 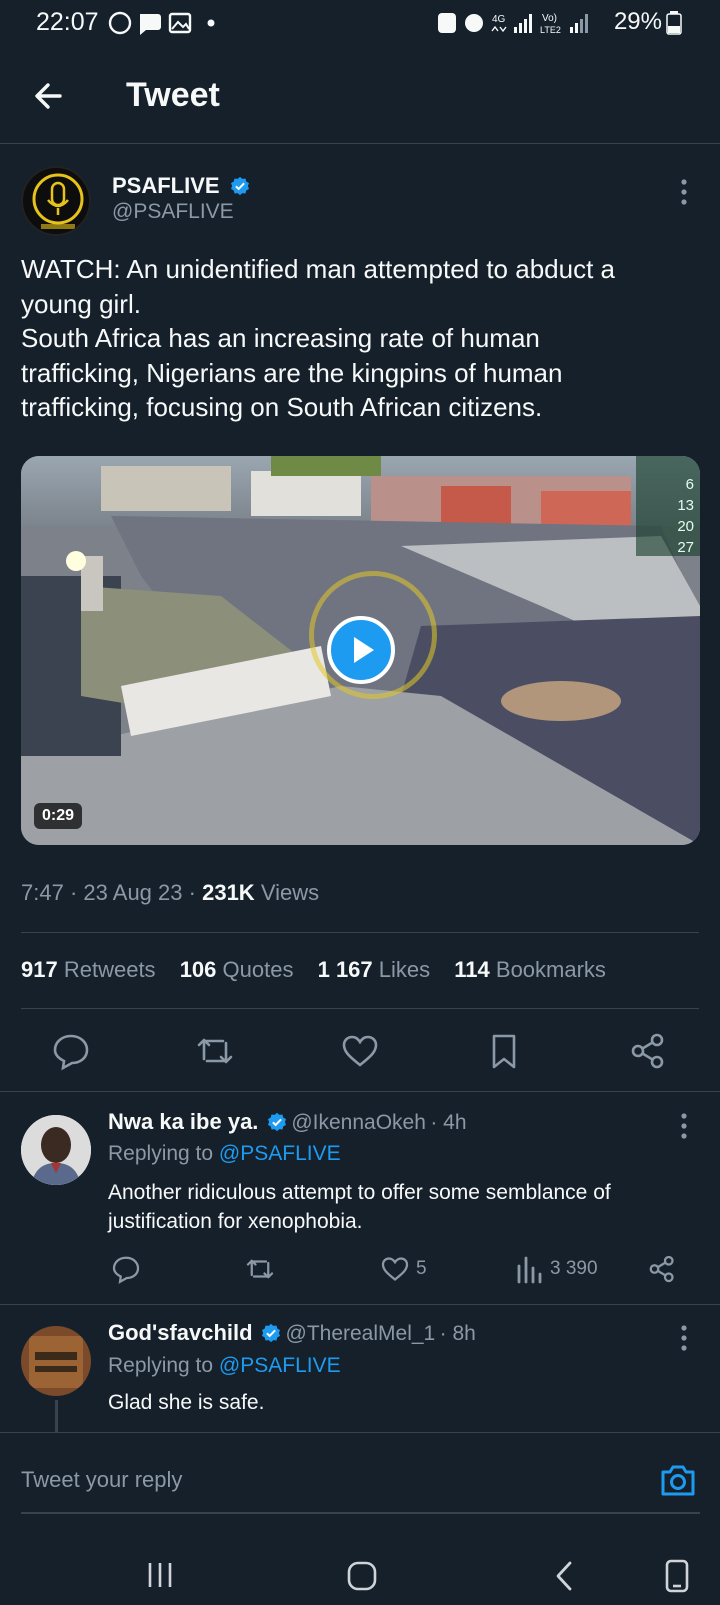 I want to click on author-handle: @PSAFLIVE, so click(x=173, y=211).